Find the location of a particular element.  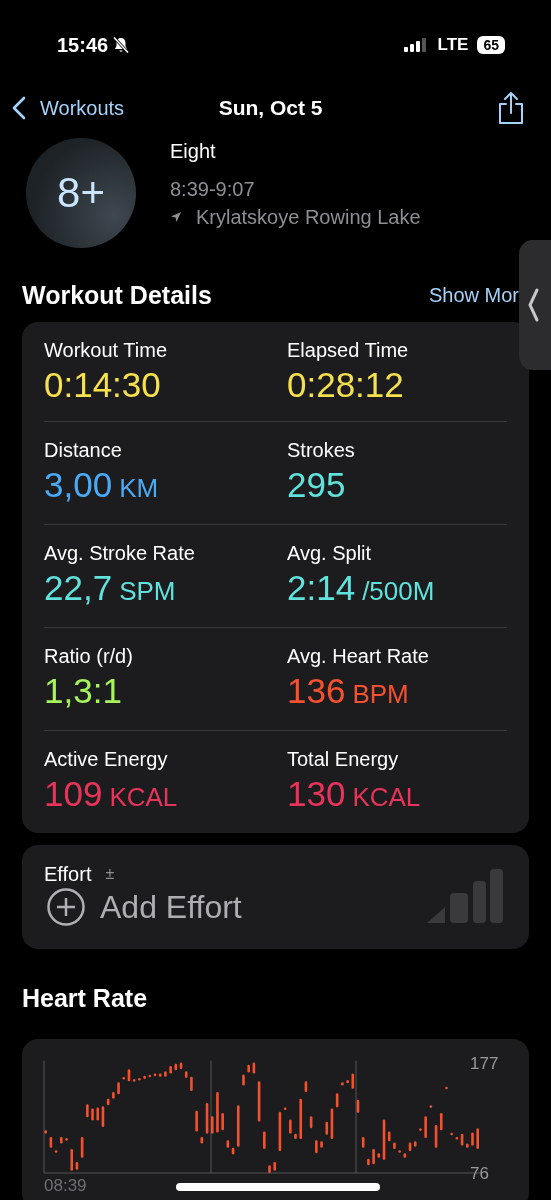

network-type: LTE is located at coordinates (453, 45).